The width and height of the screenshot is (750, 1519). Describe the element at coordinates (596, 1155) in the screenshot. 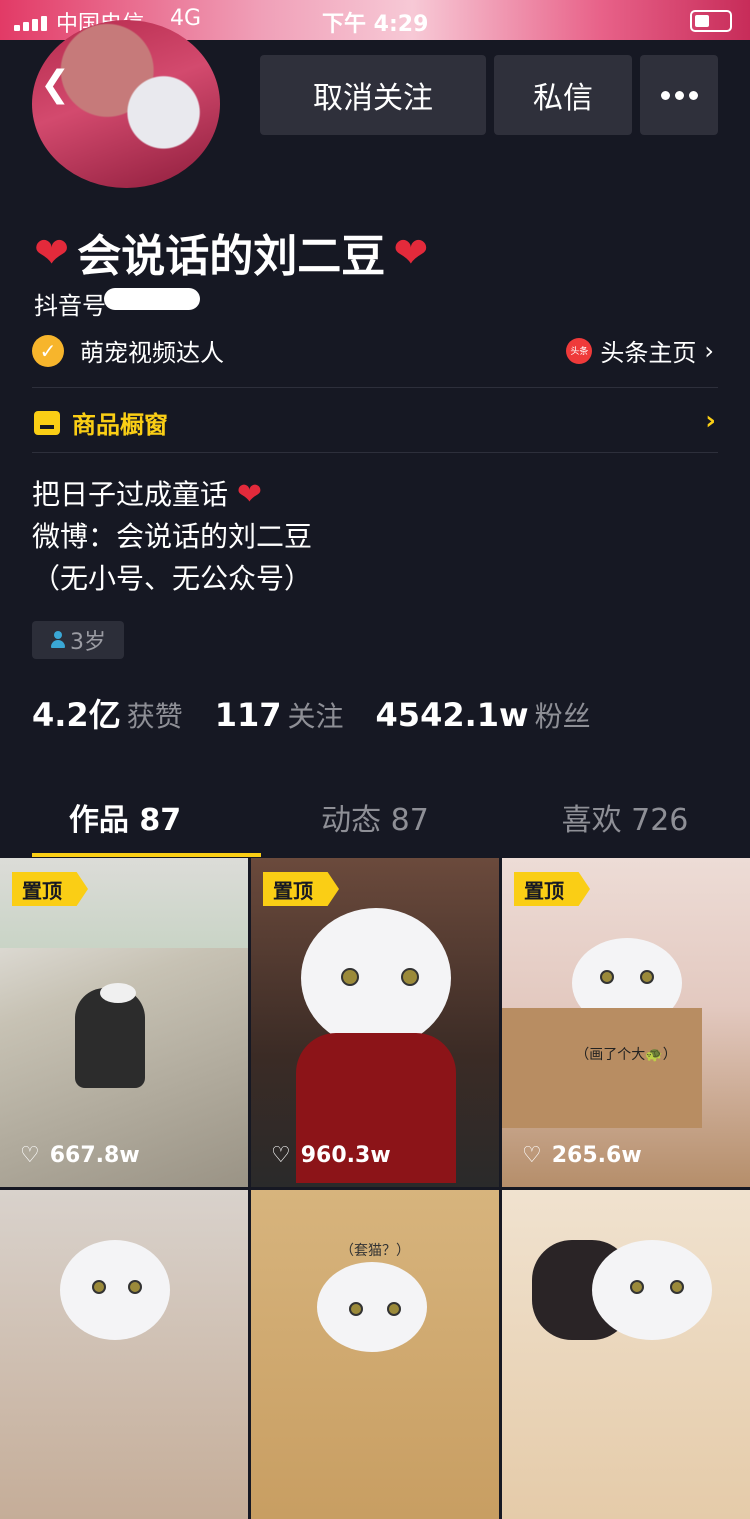

I see `like-count-value: 265.6w` at that location.